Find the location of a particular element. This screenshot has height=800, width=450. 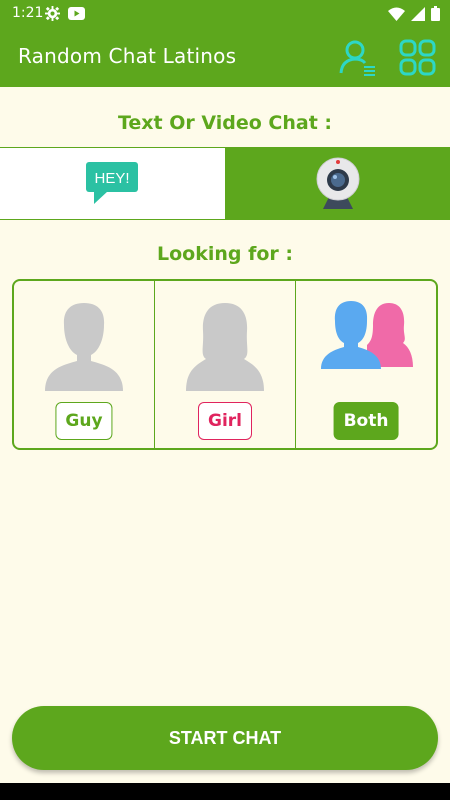

app-bar: Random Chat Latinos is located at coordinates (225, 57).